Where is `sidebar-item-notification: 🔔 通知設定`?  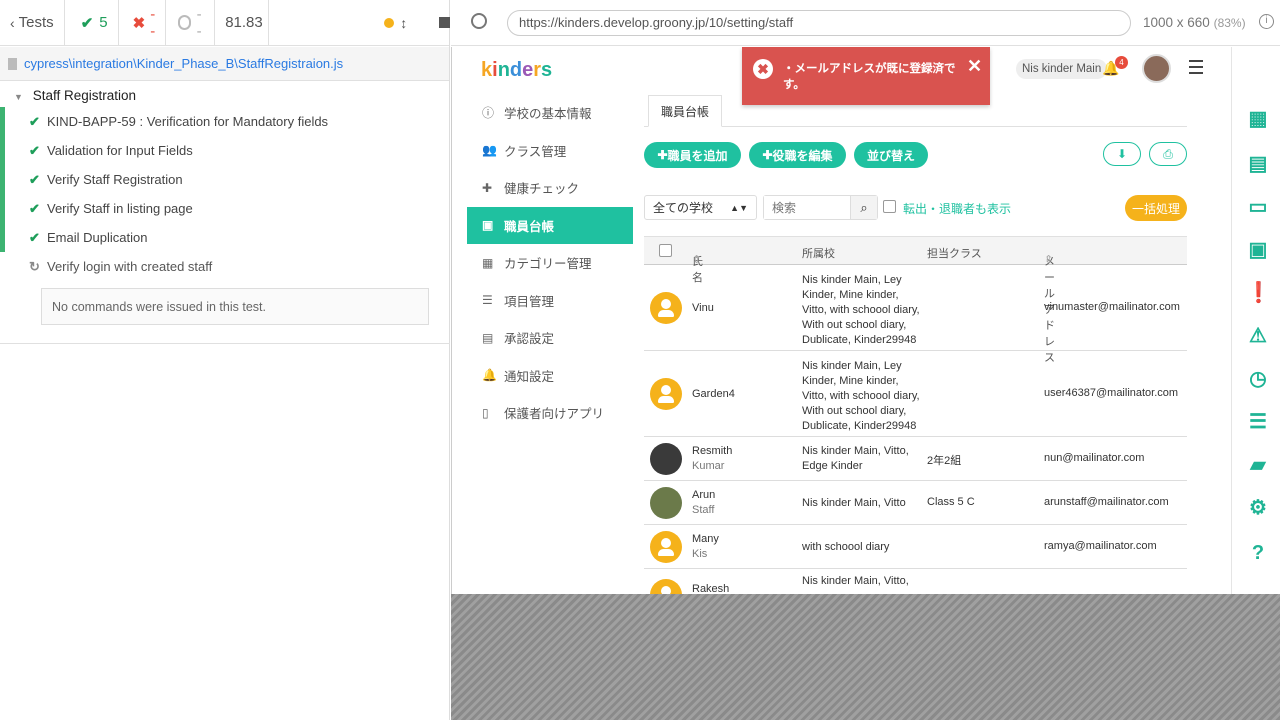 sidebar-item-notification: 🔔 通知設定 is located at coordinates (550, 376).